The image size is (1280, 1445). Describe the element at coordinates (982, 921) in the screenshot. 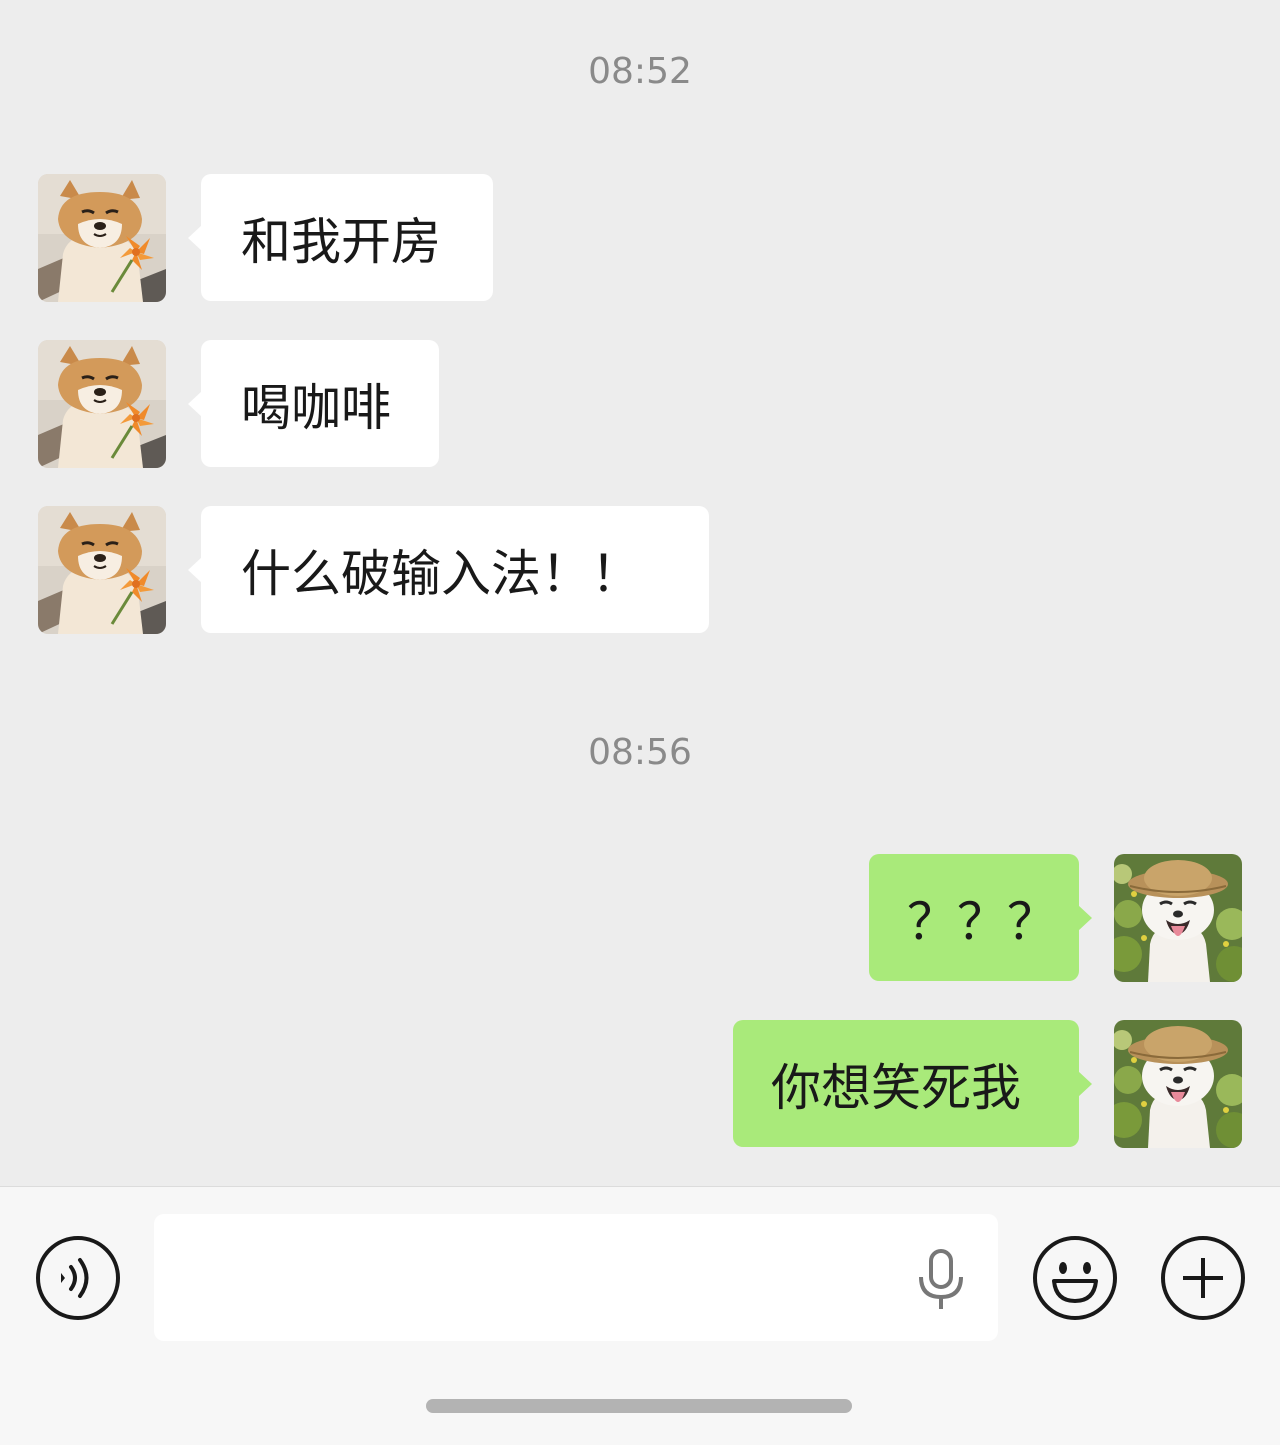

I see `message-text: ？？？` at that location.